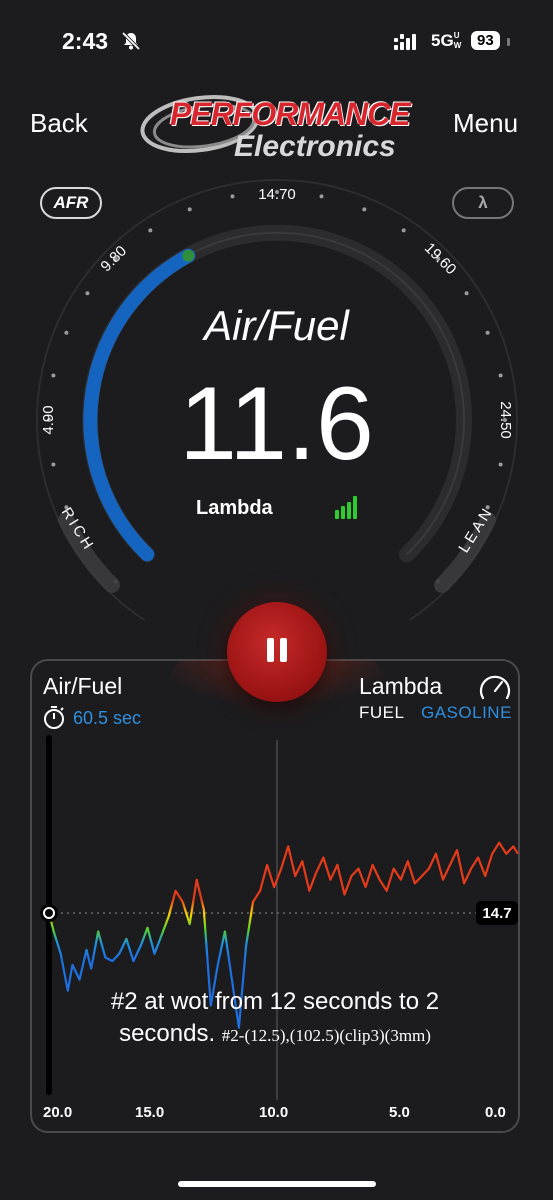 This screenshot has width=553, height=1200. What do you see at coordinates (270, 650) in the screenshot?
I see `pause-bar-left` at bounding box center [270, 650].